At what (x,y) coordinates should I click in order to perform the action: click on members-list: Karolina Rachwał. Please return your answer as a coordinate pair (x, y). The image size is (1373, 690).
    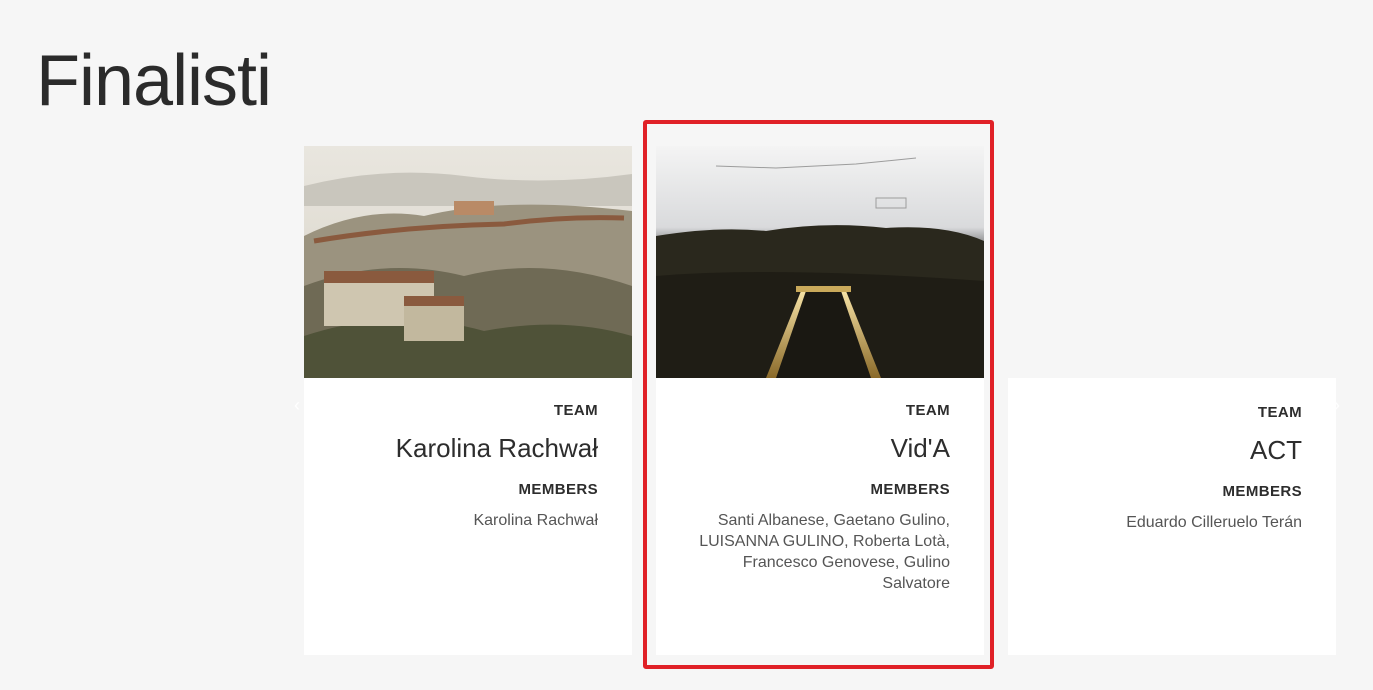
    Looking at the image, I should click on (535, 520).